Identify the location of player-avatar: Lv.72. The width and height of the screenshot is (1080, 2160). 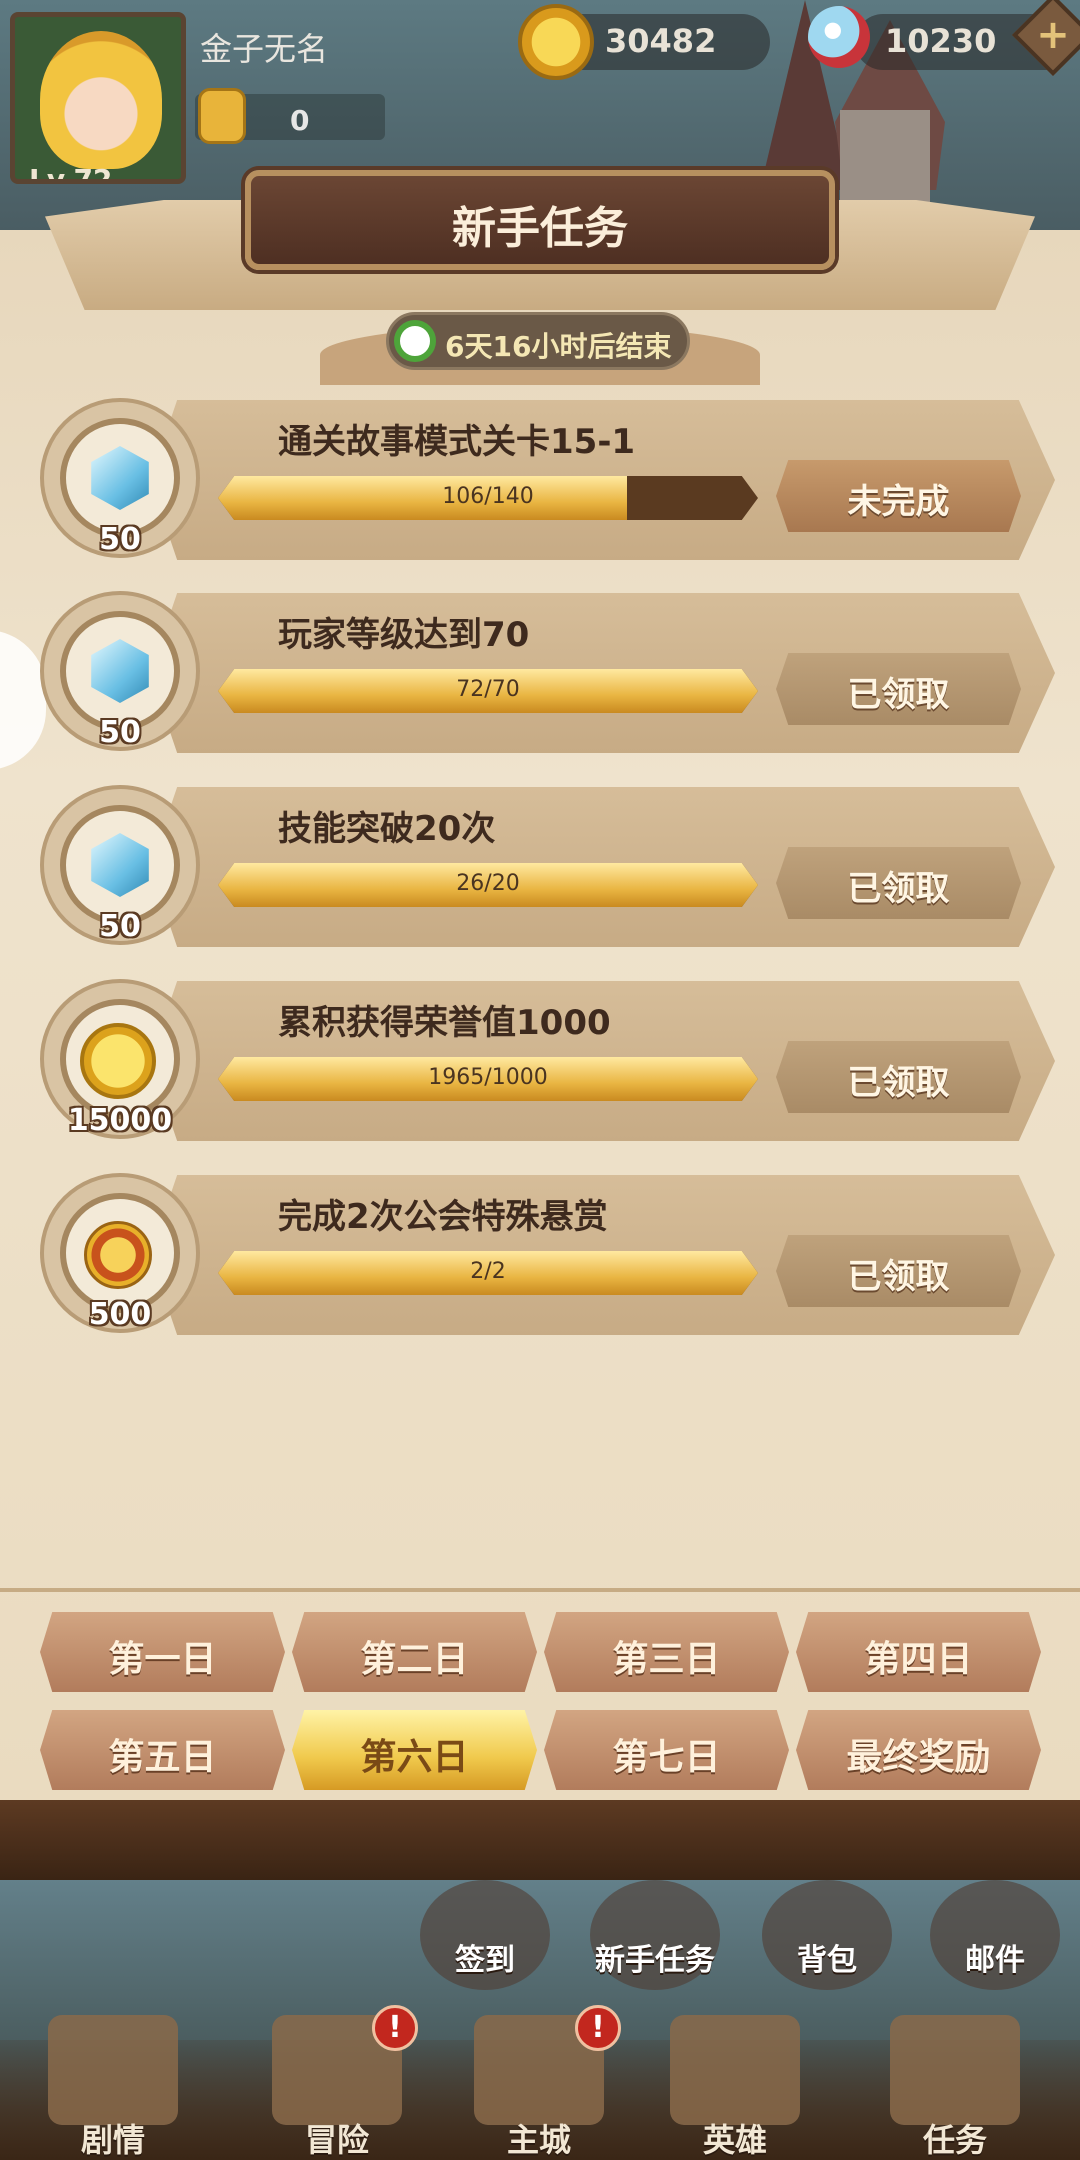
(98, 98).